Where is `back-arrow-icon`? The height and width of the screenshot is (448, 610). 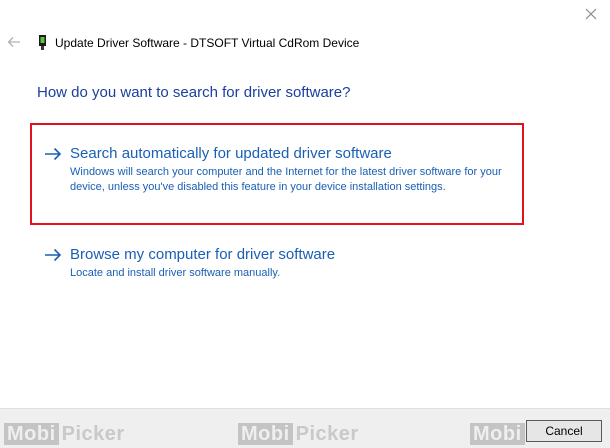 back-arrow-icon is located at coordinates (13, 42).